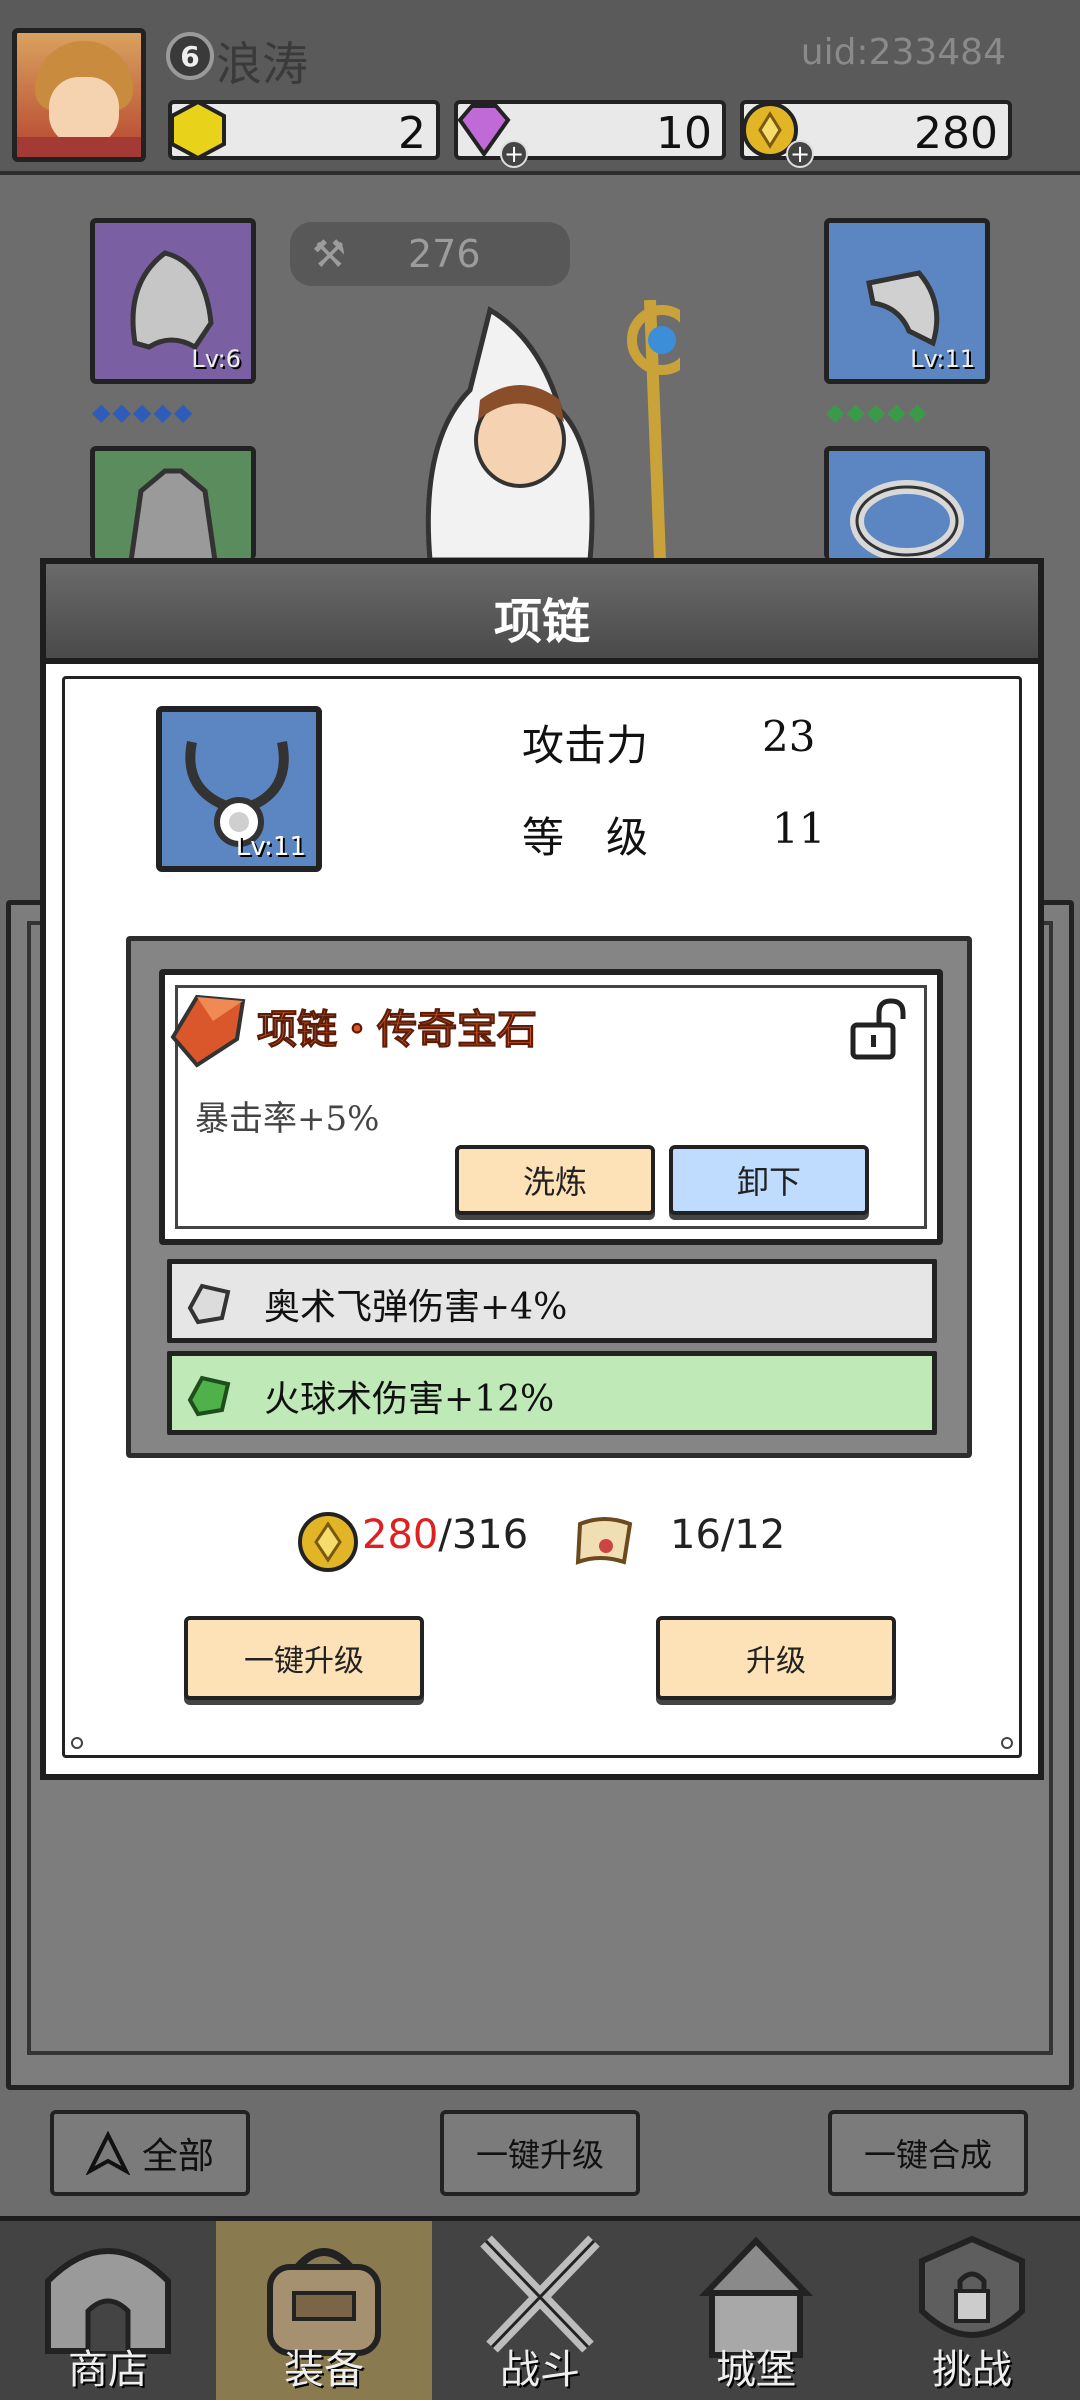 The image size is (1080, 2400). What do you see at coordinates (907, 521) in the screenshot?
I see `ring-icon` at bounding box center [907, 521].